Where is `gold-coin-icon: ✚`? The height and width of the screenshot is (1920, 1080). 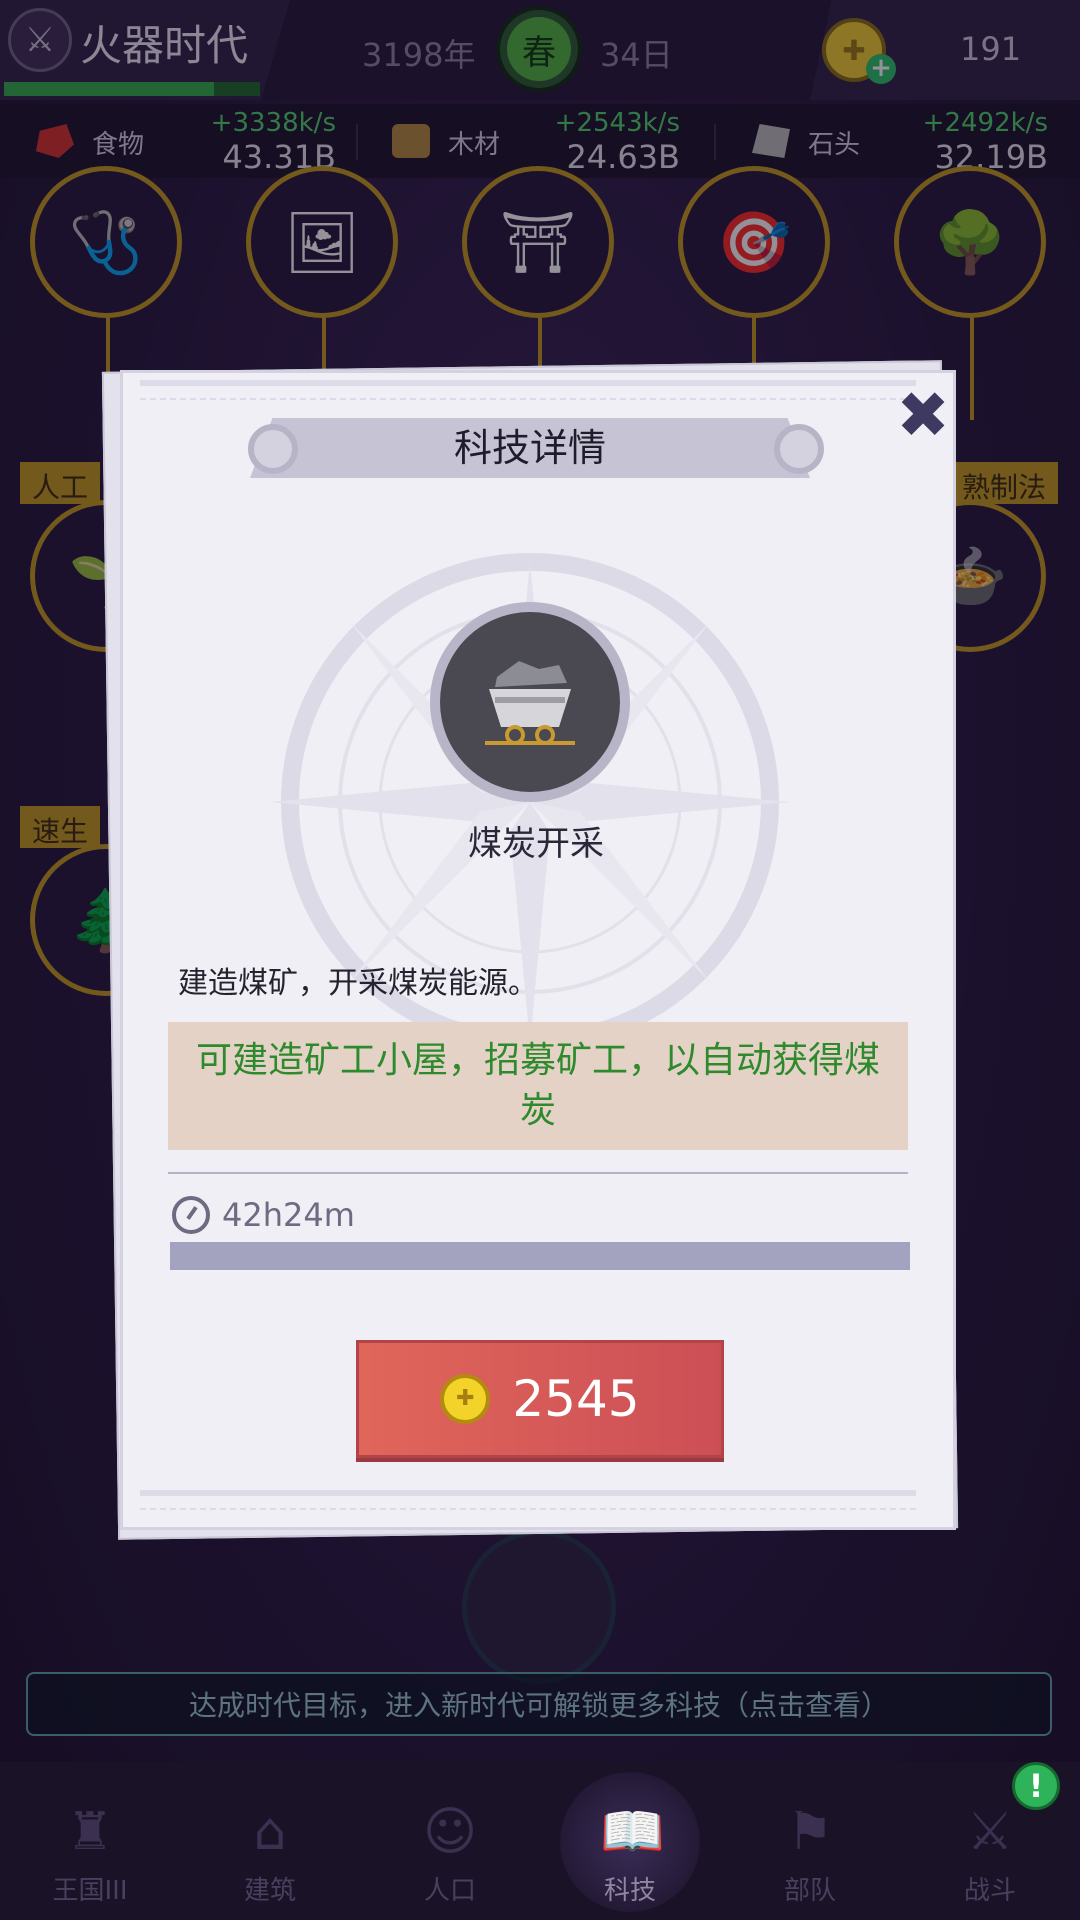
gold-coin-icon: ✚ is located at coordinates (465, 1399).